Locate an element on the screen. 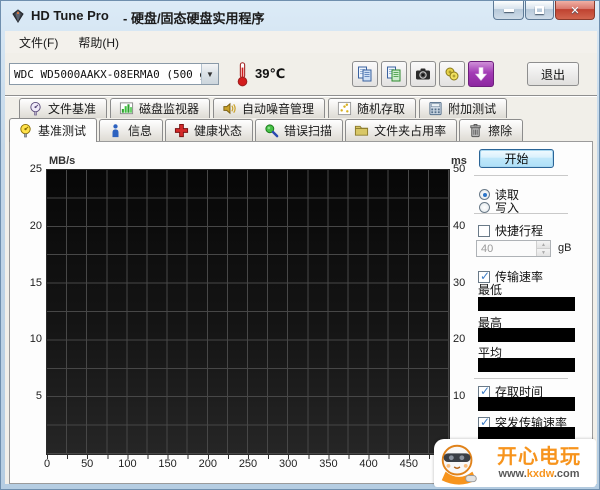 The height and width of the screenshot is (490, 600). error-scan-icon is located at coordinates (271, 130).